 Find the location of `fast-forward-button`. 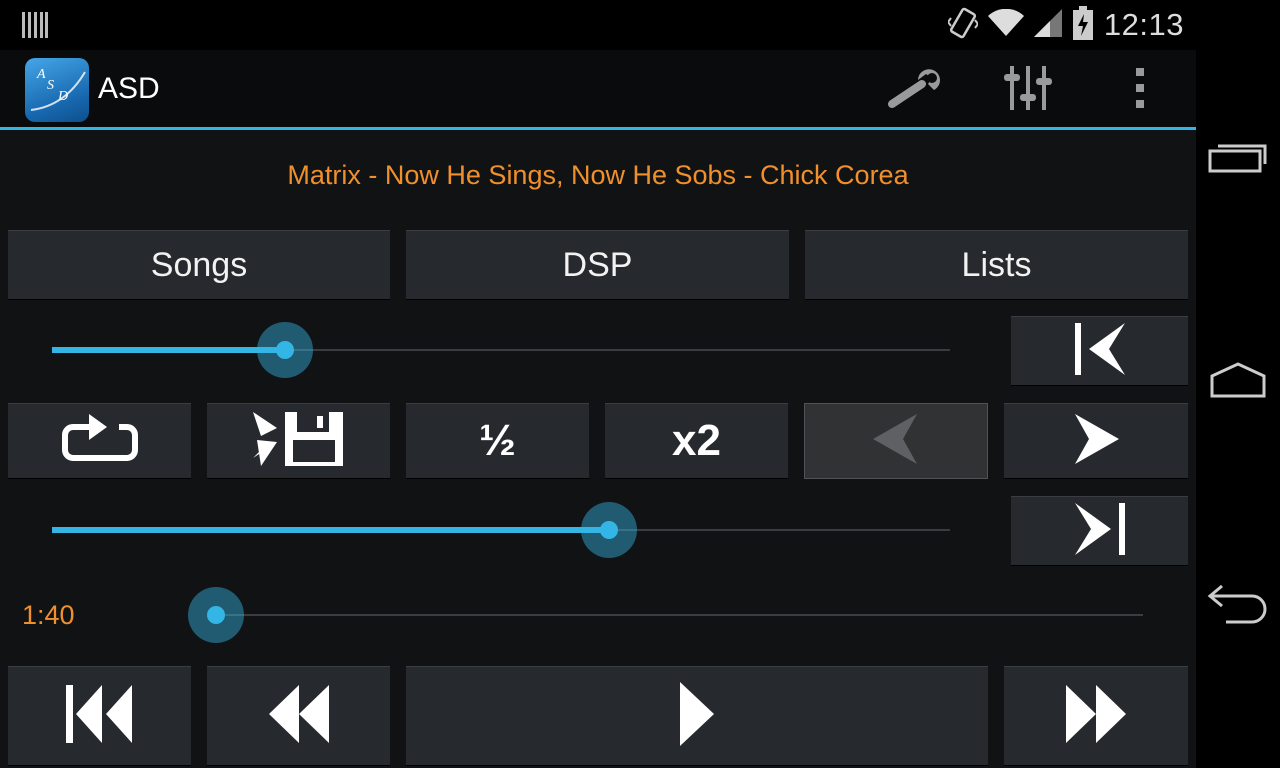

fast-forward-button is located at coordinates (1096, 716).